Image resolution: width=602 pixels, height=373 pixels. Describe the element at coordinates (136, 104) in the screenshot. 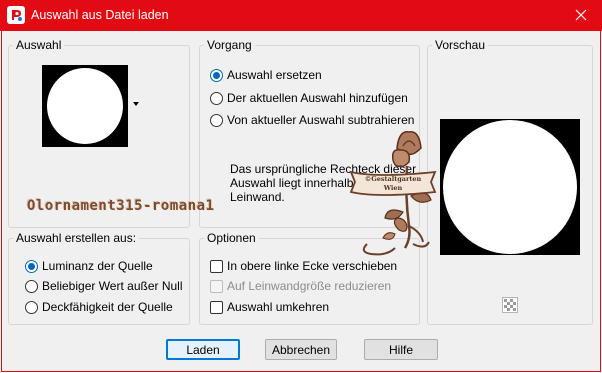

I see `dropdown-arrow-icon` at that location.